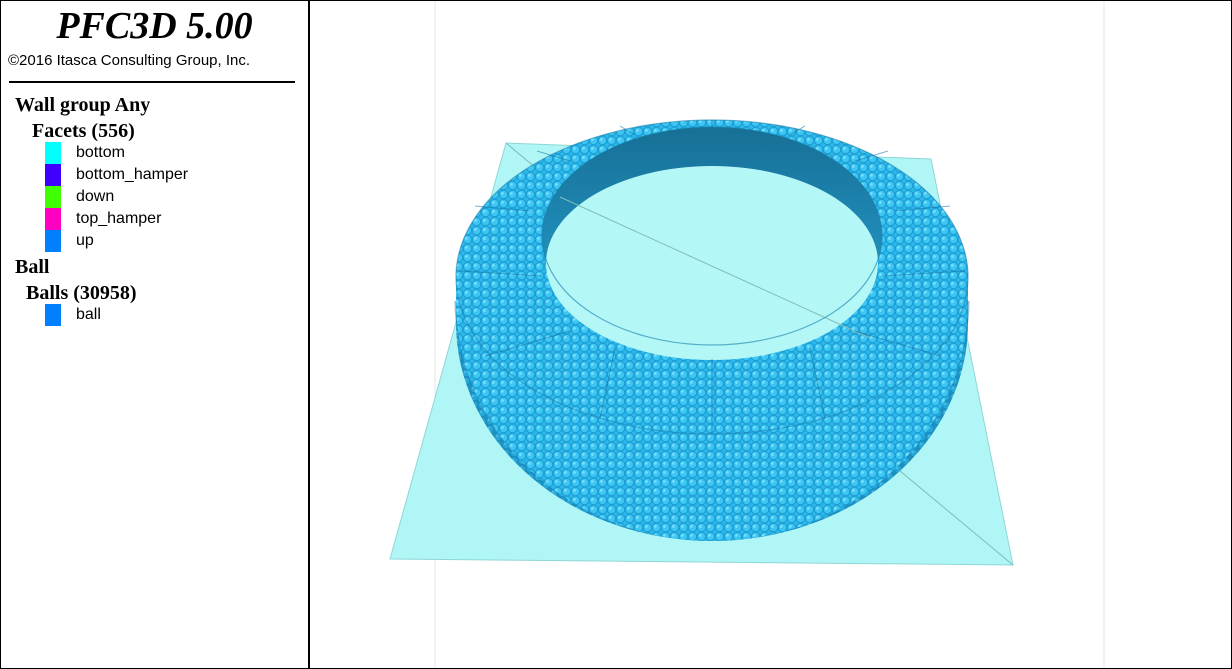  I want to click on swatch-down, so click(53, 197).